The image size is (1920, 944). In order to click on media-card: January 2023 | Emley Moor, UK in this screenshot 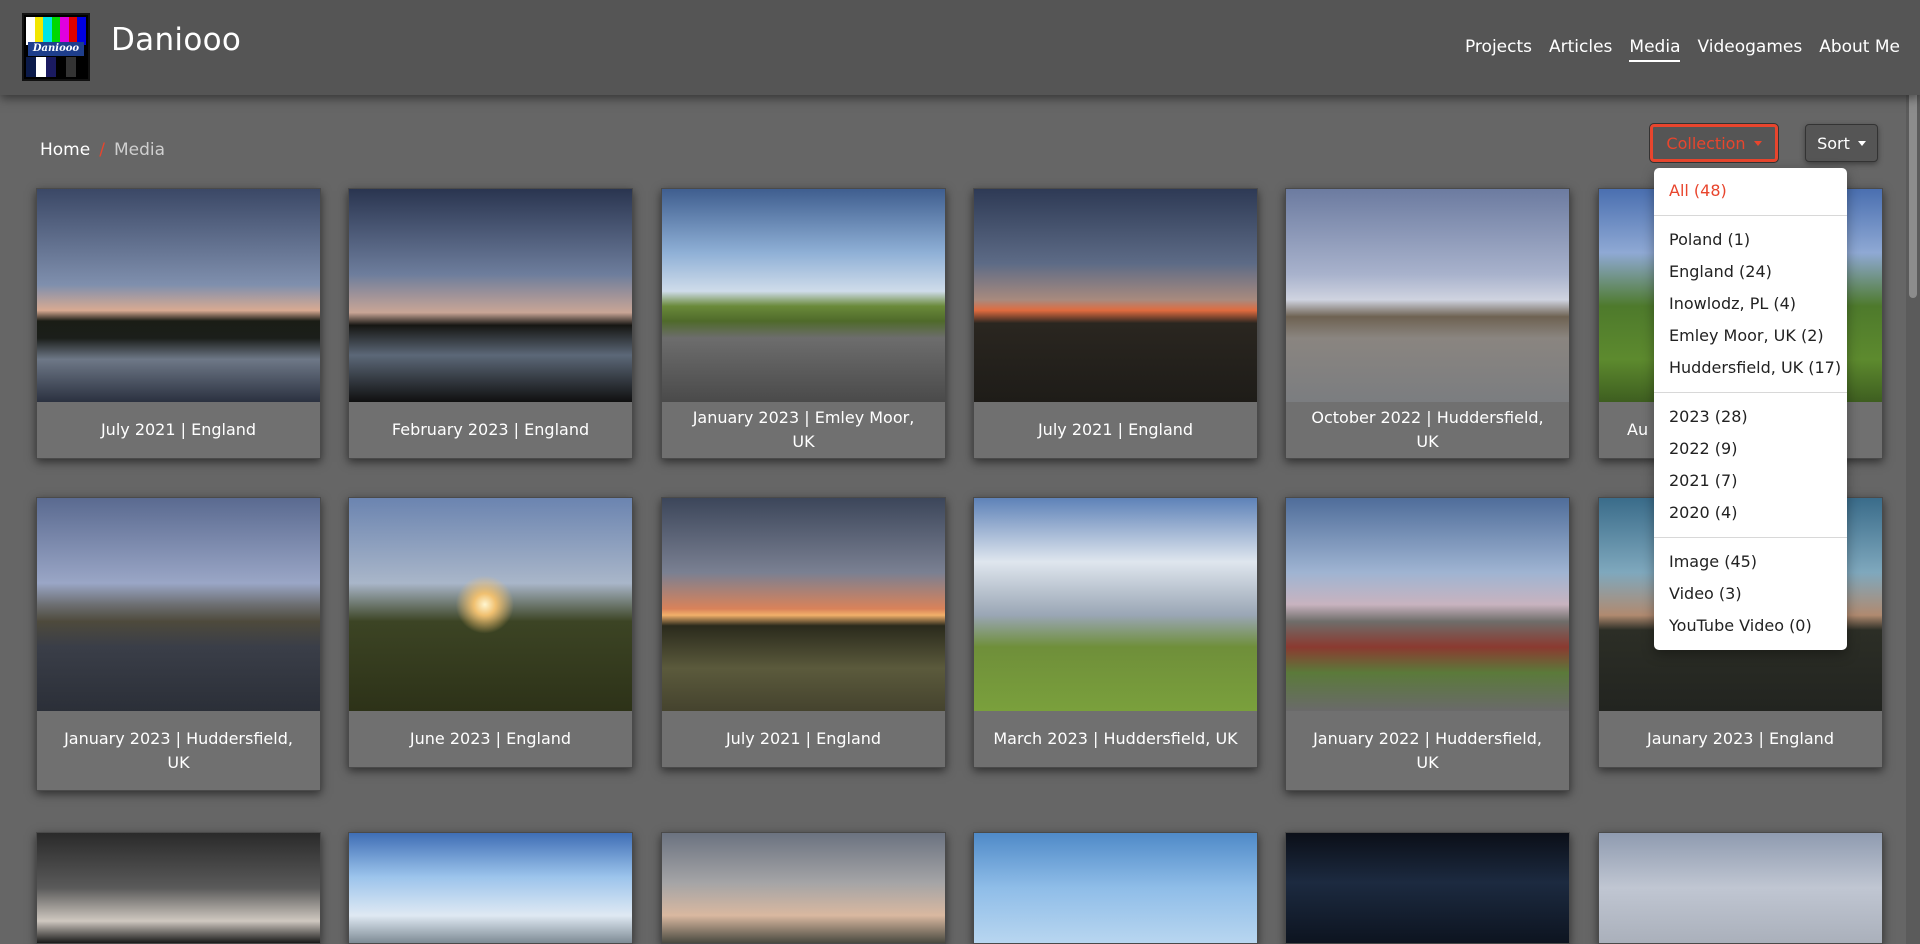, I will do `click(803, 323)`.